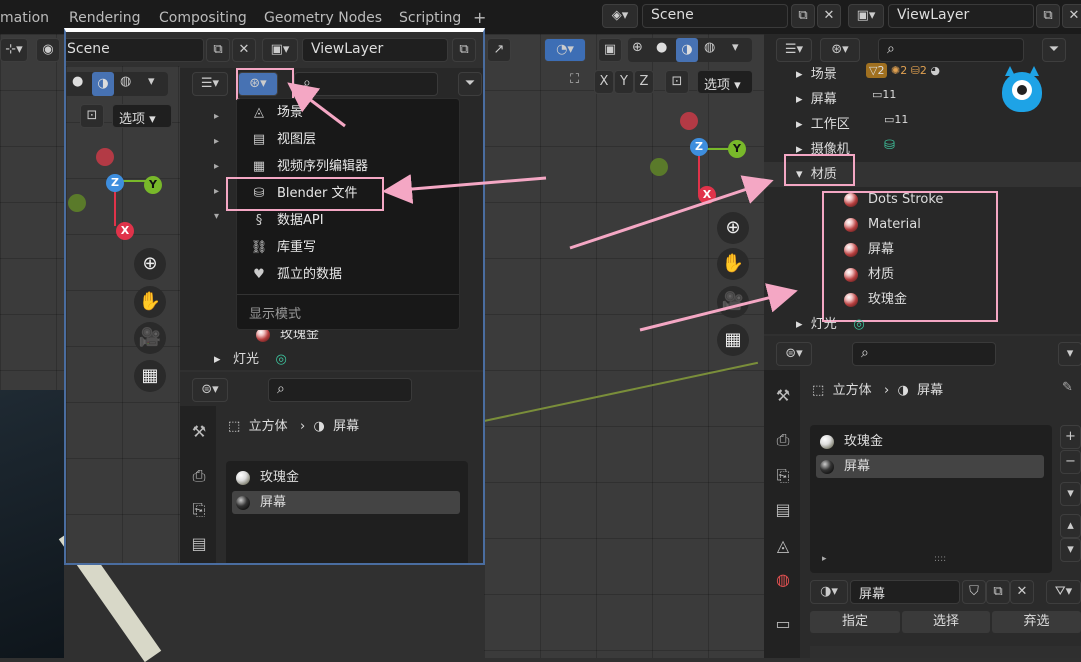 This screenshot has height=662, width=1081. I want to click on tab-animation: mation, so click(24, 18).